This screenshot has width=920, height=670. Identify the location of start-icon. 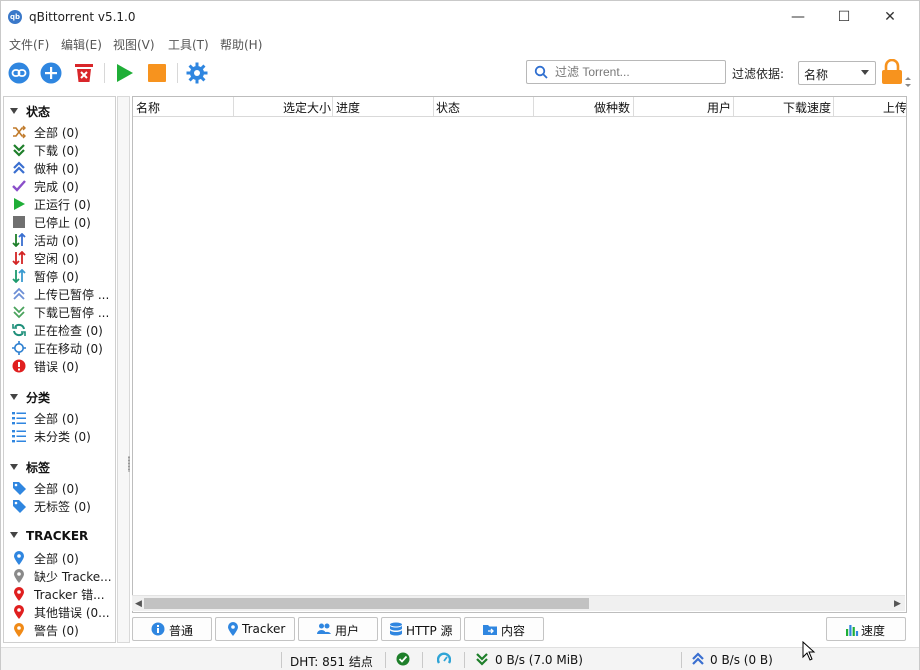
(124, 73).